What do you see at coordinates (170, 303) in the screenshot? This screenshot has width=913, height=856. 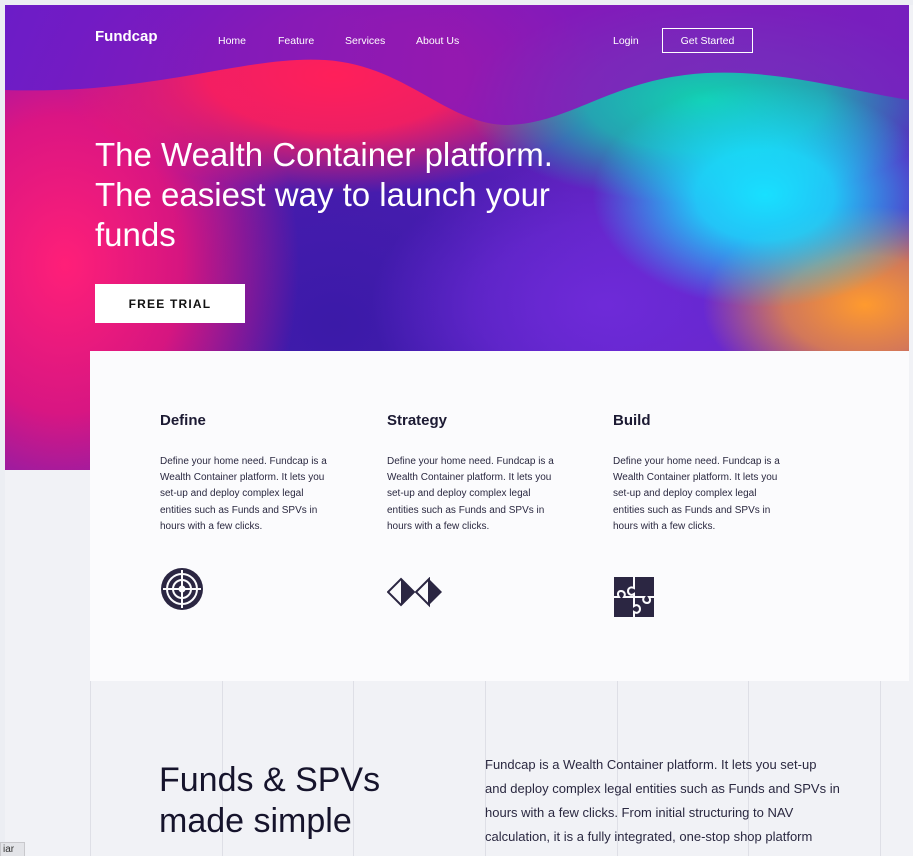 I see `free-trial-button: FREE TRIAL` at bounding box center [170, 303].